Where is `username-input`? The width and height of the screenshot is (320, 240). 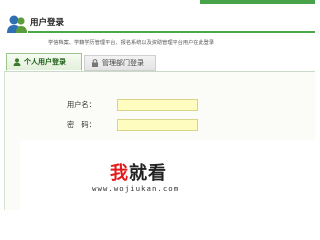
username-input is located at coordinates (157, 105).